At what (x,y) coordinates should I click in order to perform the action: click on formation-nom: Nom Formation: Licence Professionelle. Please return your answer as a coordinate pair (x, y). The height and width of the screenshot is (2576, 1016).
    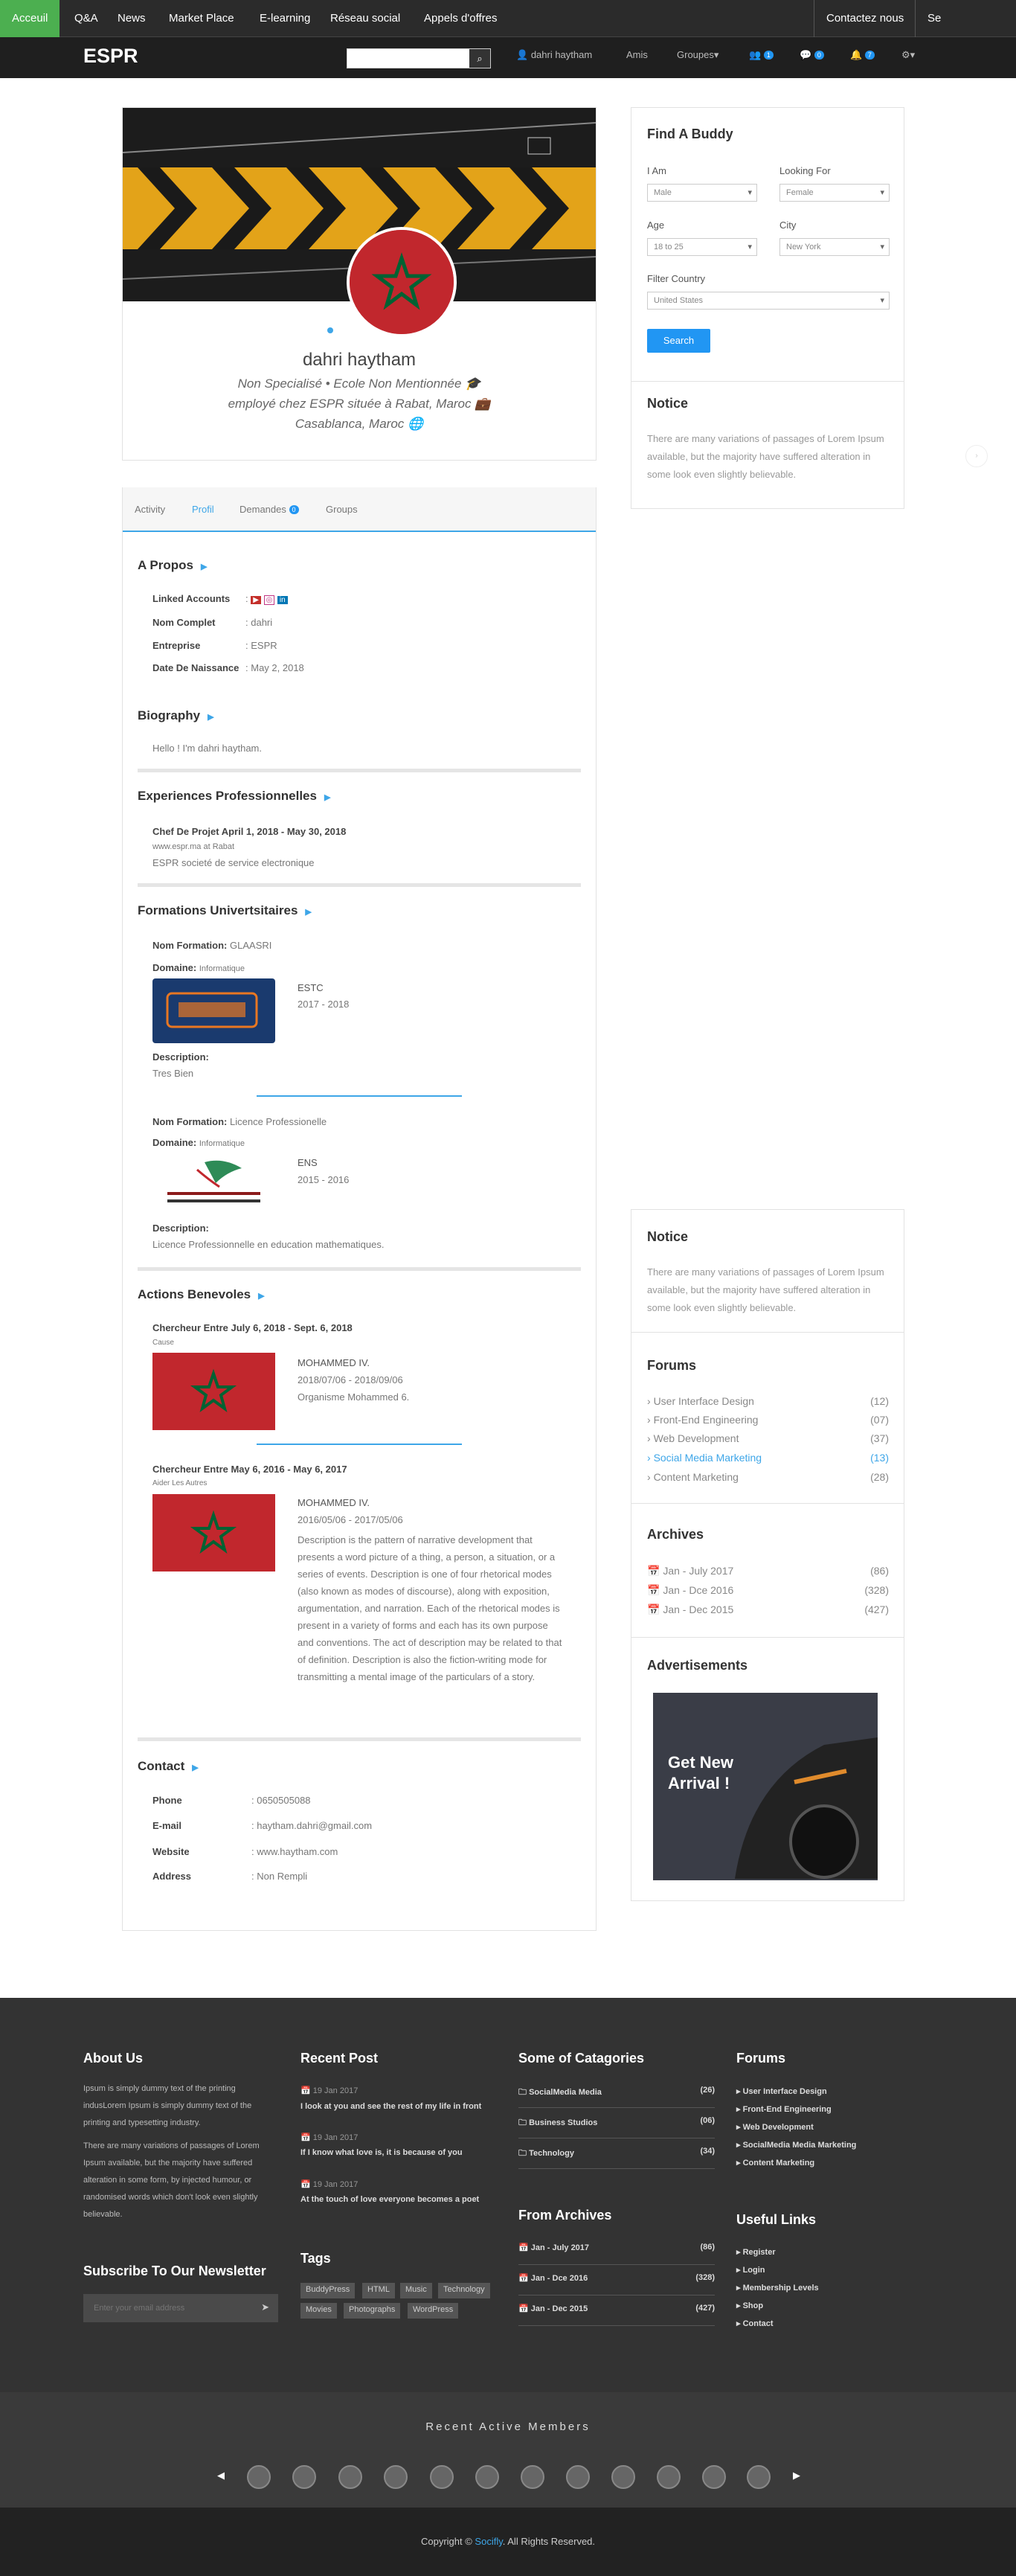
    Looking at the image, I should click on (240, 1121).